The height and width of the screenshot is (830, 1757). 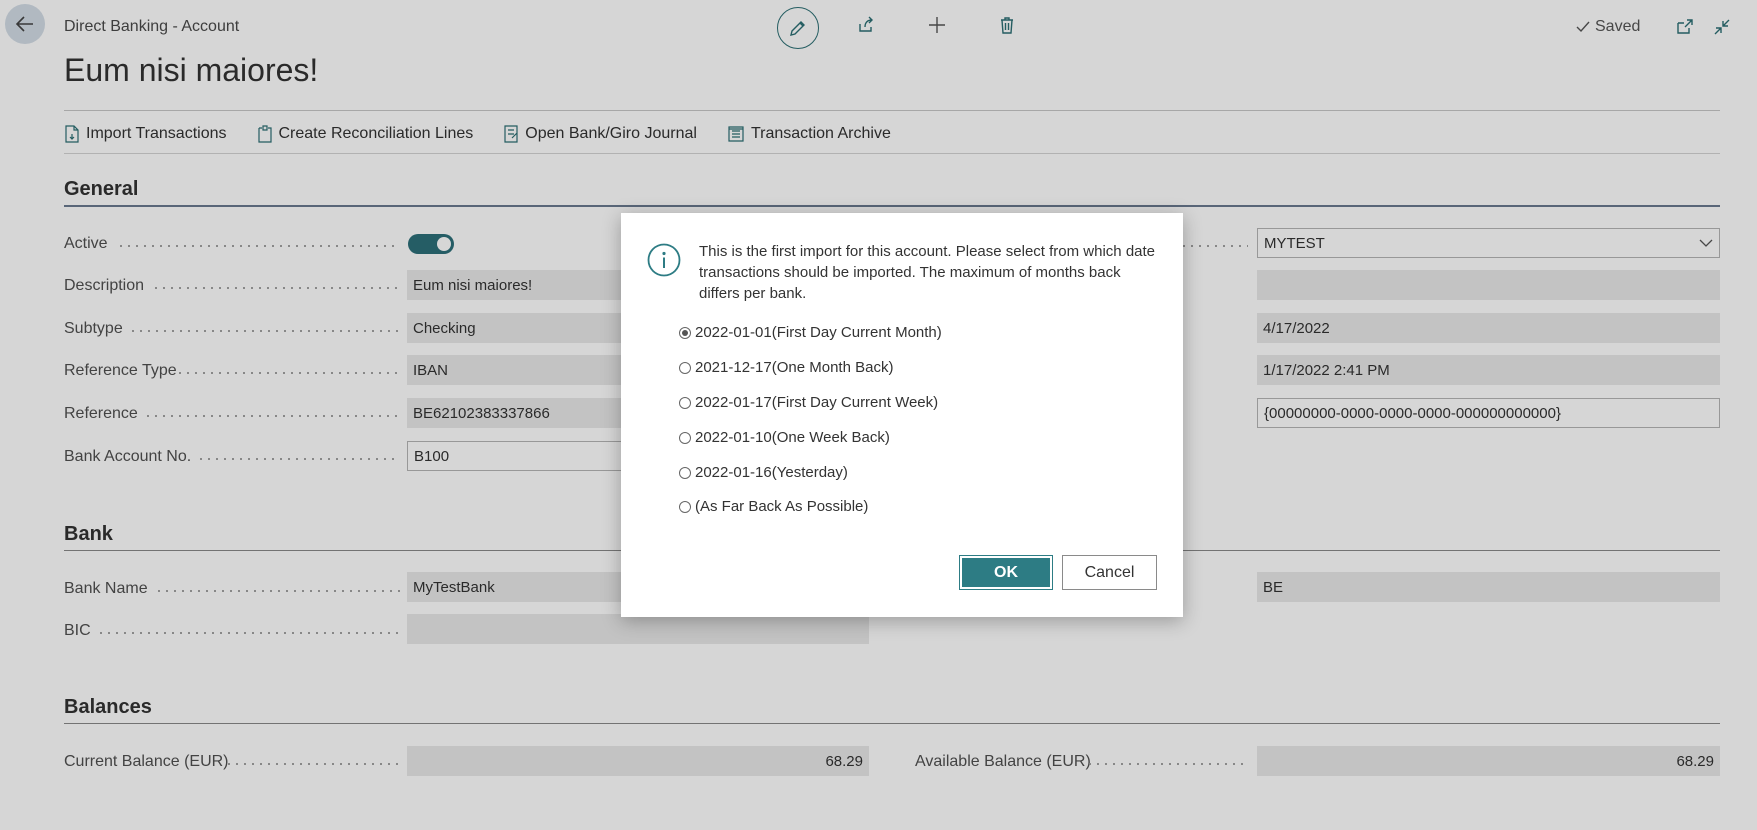 I want to click on option-one-month-back: 2021-12-17(One Month Back), so click(x=786, y=367).